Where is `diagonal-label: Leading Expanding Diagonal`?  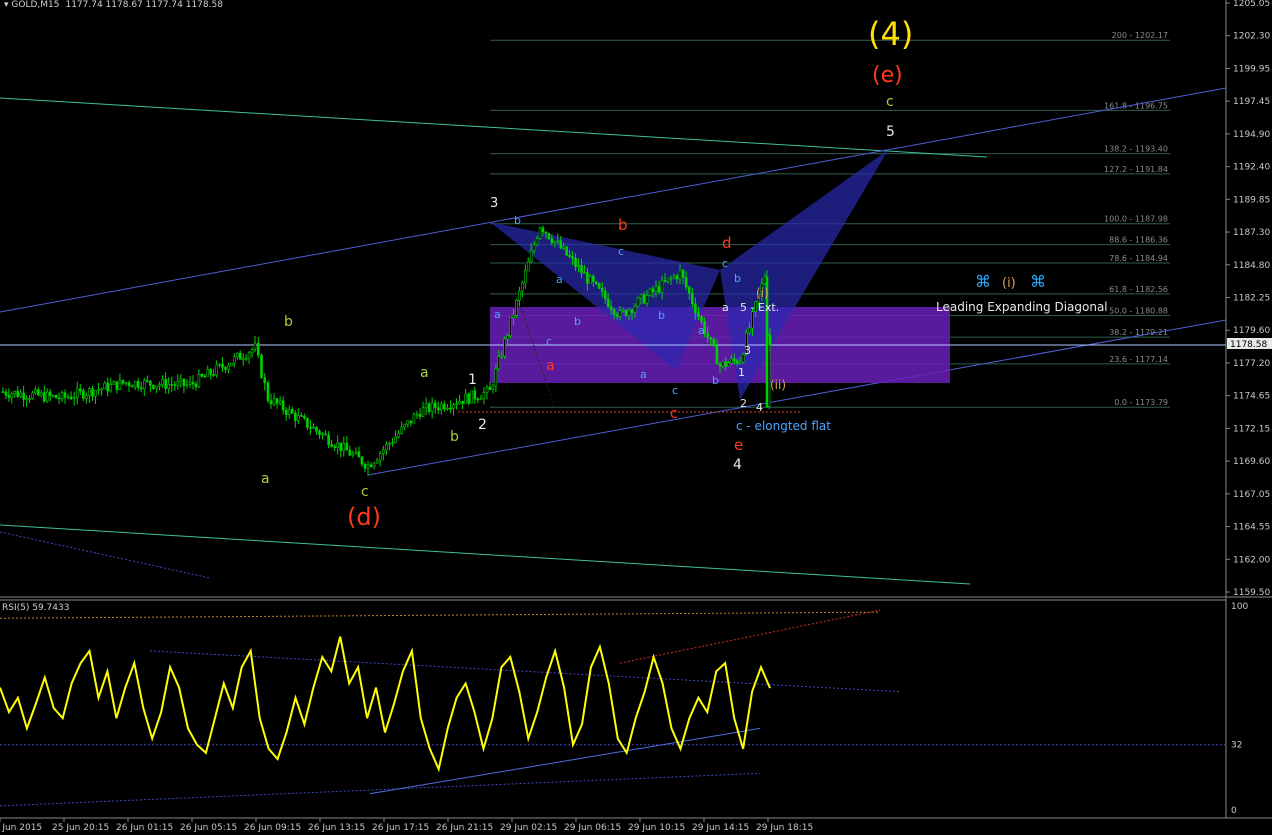 diagonal-label: Leading Expanding Diagonal is located at coordinates (1022, 307).